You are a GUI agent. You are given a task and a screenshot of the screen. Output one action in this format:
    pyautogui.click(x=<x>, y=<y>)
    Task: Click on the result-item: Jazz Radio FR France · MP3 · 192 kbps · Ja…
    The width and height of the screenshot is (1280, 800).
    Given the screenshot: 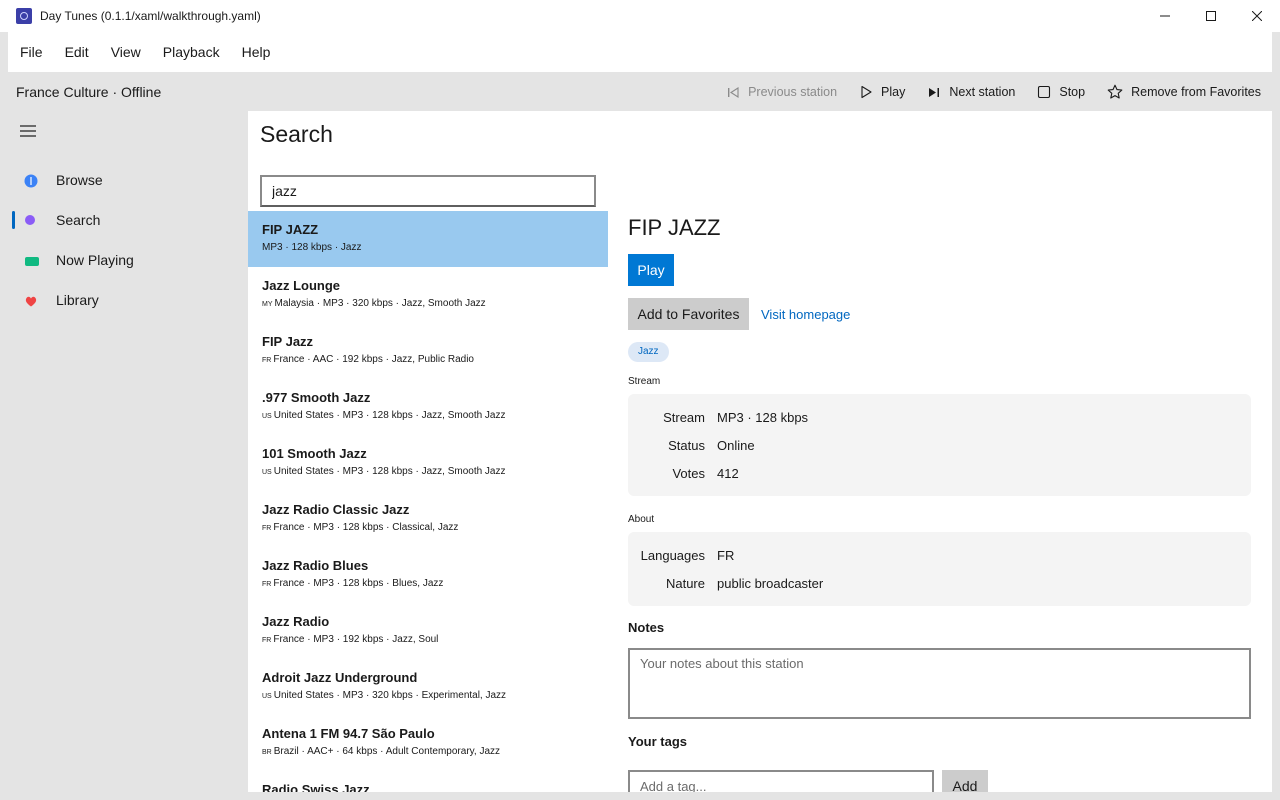 What is the action you would take?
    pyautogui.click(x=428, y=631)
    